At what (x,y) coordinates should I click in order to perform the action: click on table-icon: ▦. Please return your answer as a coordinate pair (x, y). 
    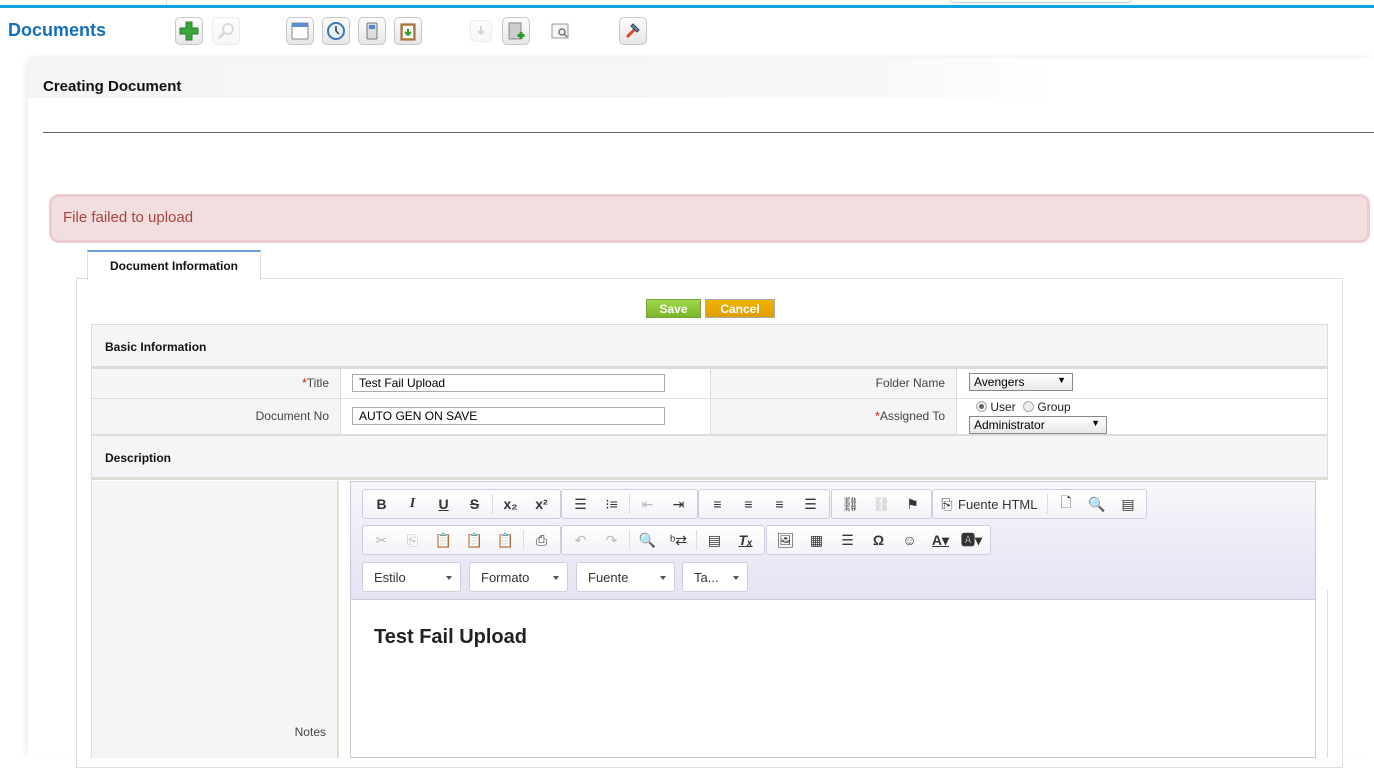
    Looking at the image, I should click on (816, 540).